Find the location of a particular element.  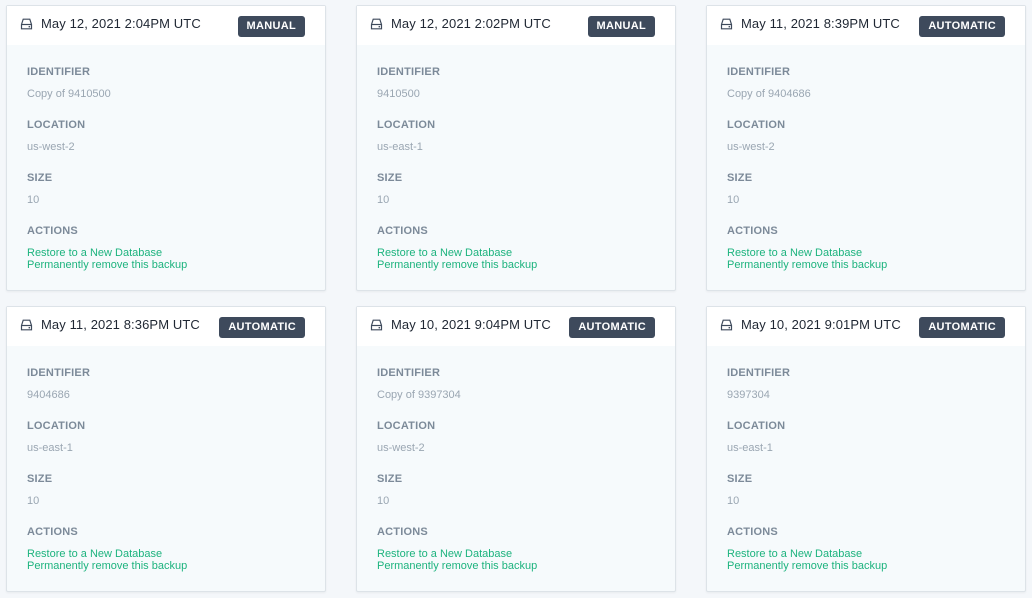

identifier-value: 9410500 is located at coordinates (398, 94).